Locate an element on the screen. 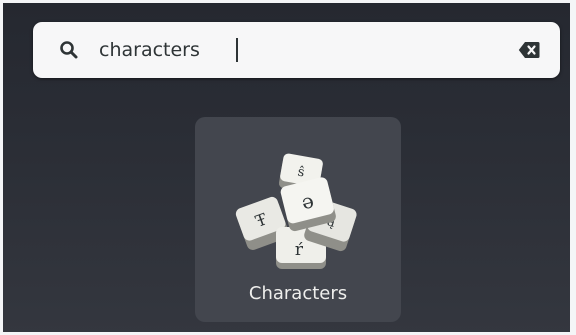 This screenshot has height=335, width=576. characters-app-icon: Ŧ ŕ ą ŝ ə is located at coordinates (296, 211).